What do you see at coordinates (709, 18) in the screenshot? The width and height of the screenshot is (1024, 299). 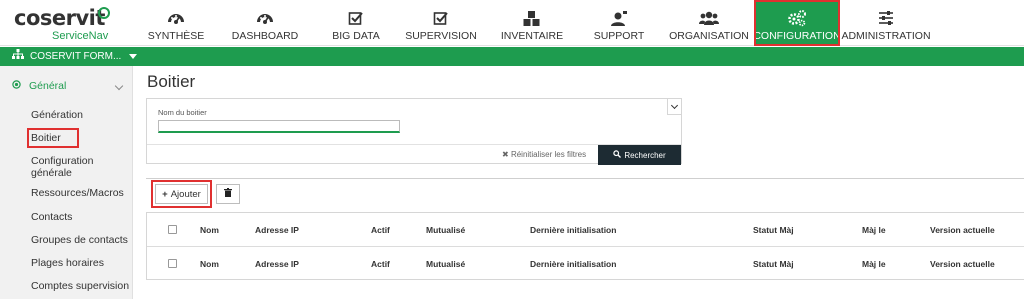 I see `users-icon` at bounding box center [709, 18].